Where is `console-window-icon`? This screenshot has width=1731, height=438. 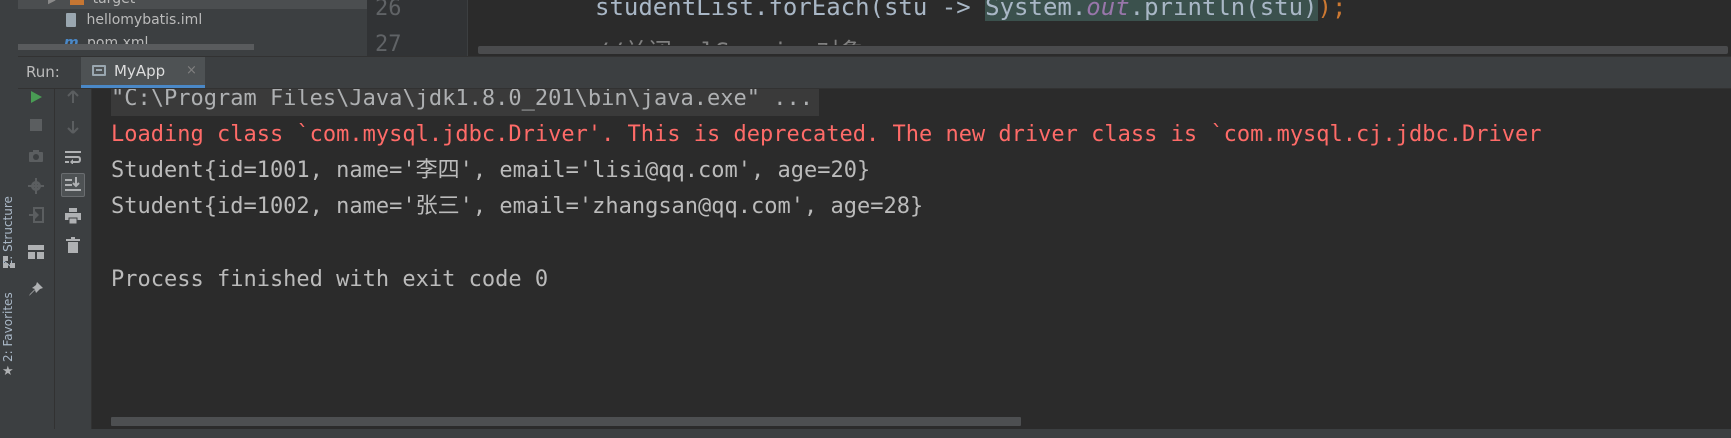 console-window-icon is located at coordinates (99, 70).